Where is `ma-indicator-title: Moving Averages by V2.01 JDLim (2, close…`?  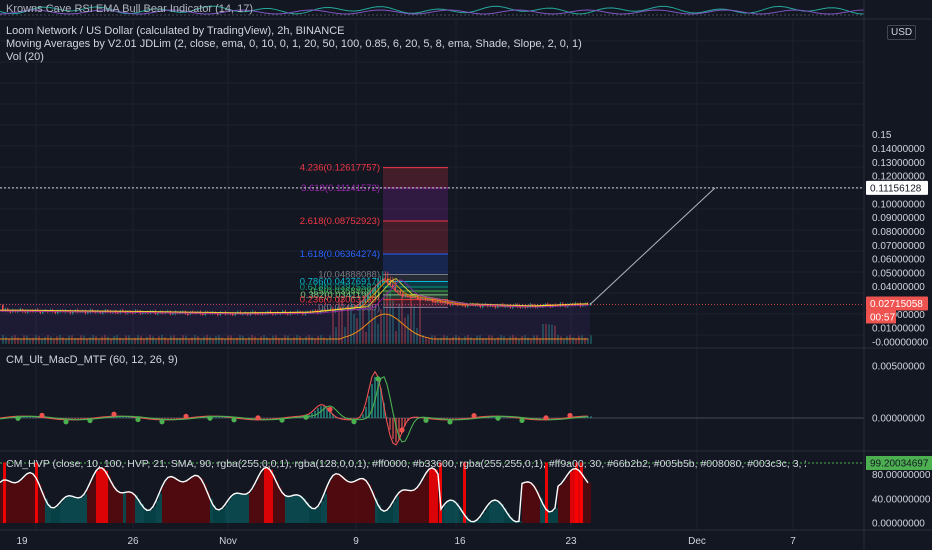
ma-indicator-title: Moving Averages by V2.01 JDLim (2, close… is located at coordinates (294, 44).